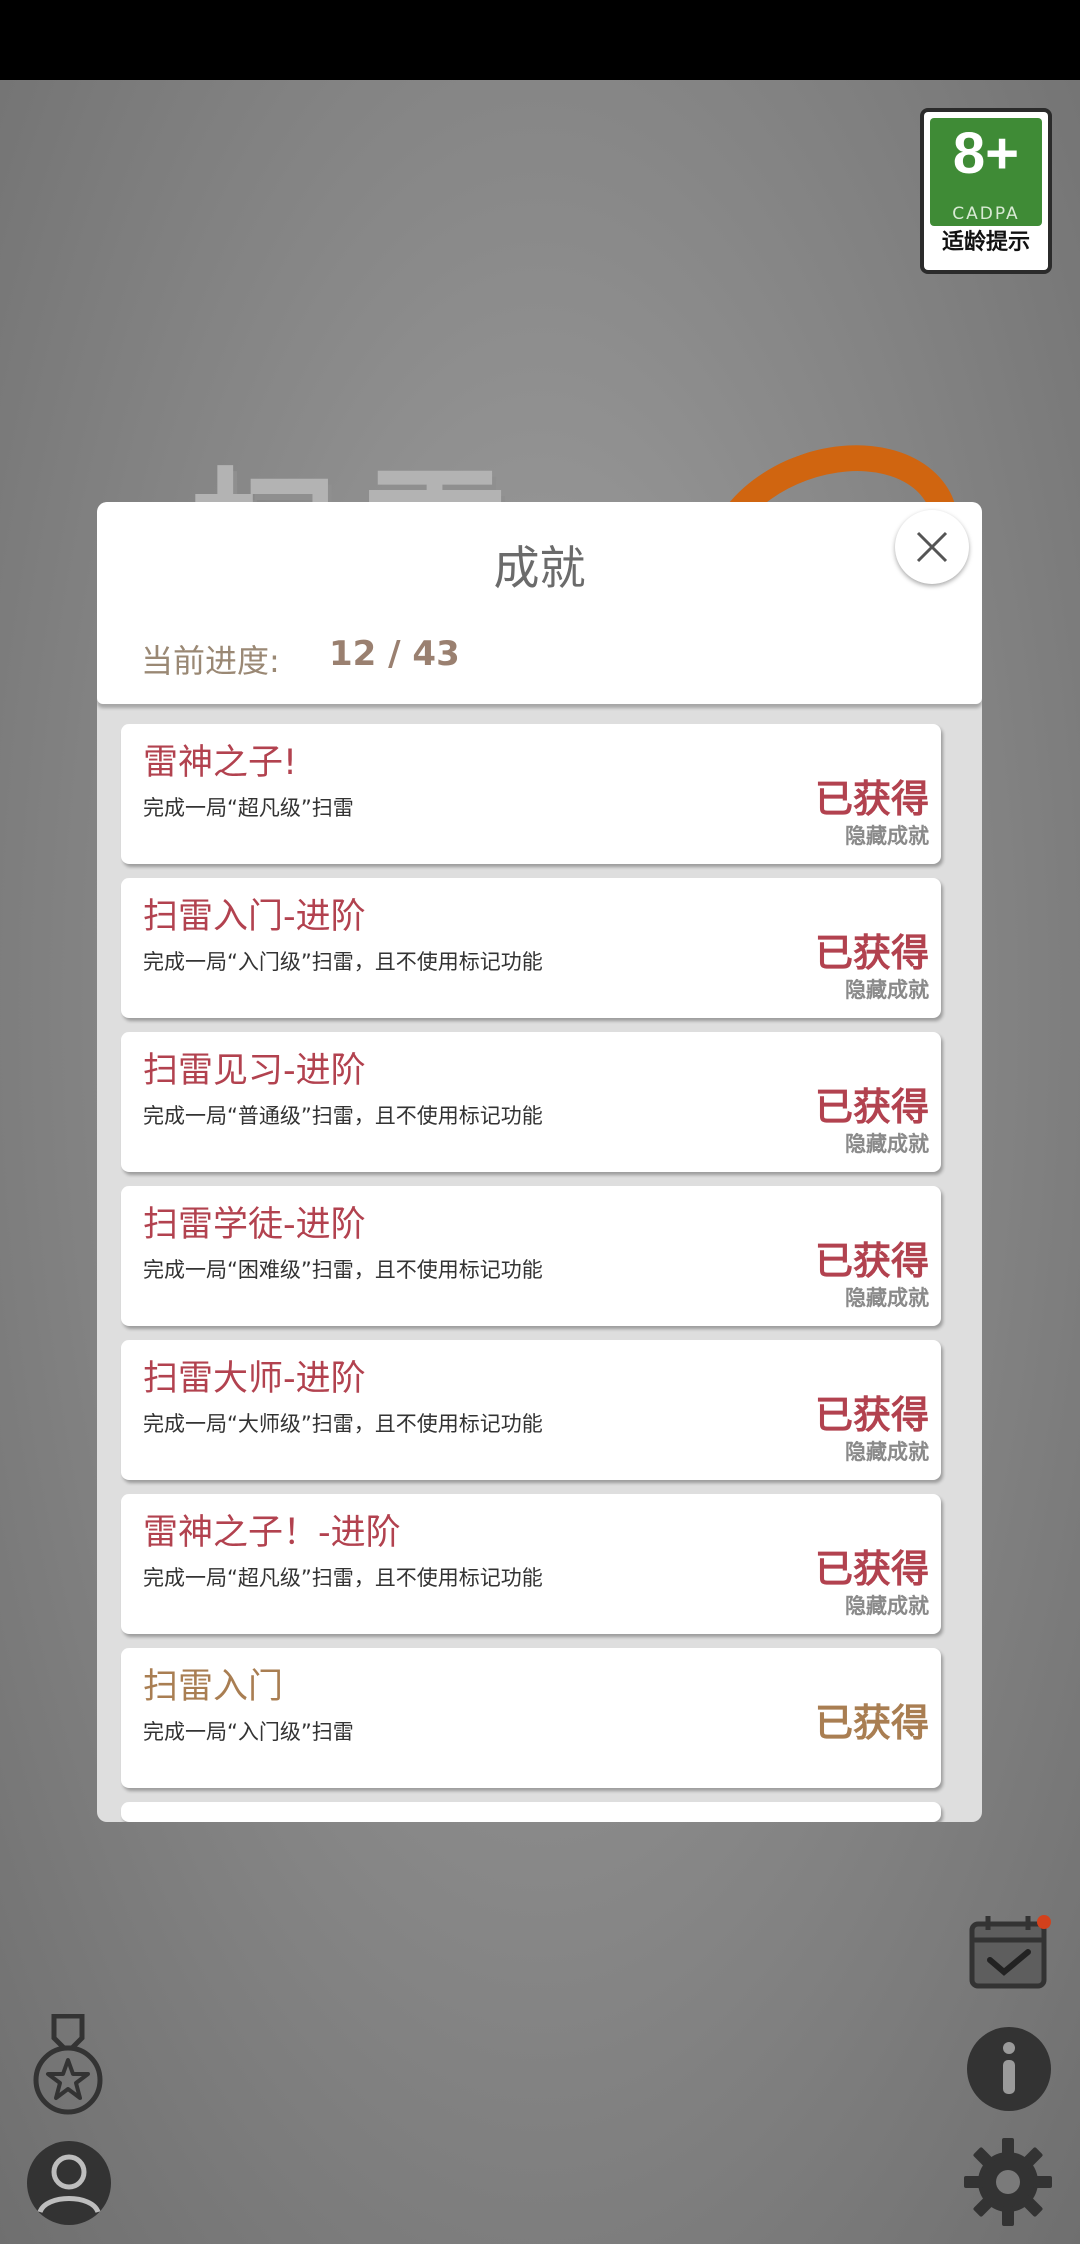 This screenshot has height=2244, width=1080. I want to click on achievement-name: 扫雷见习-进阶, so click(254, 1071).